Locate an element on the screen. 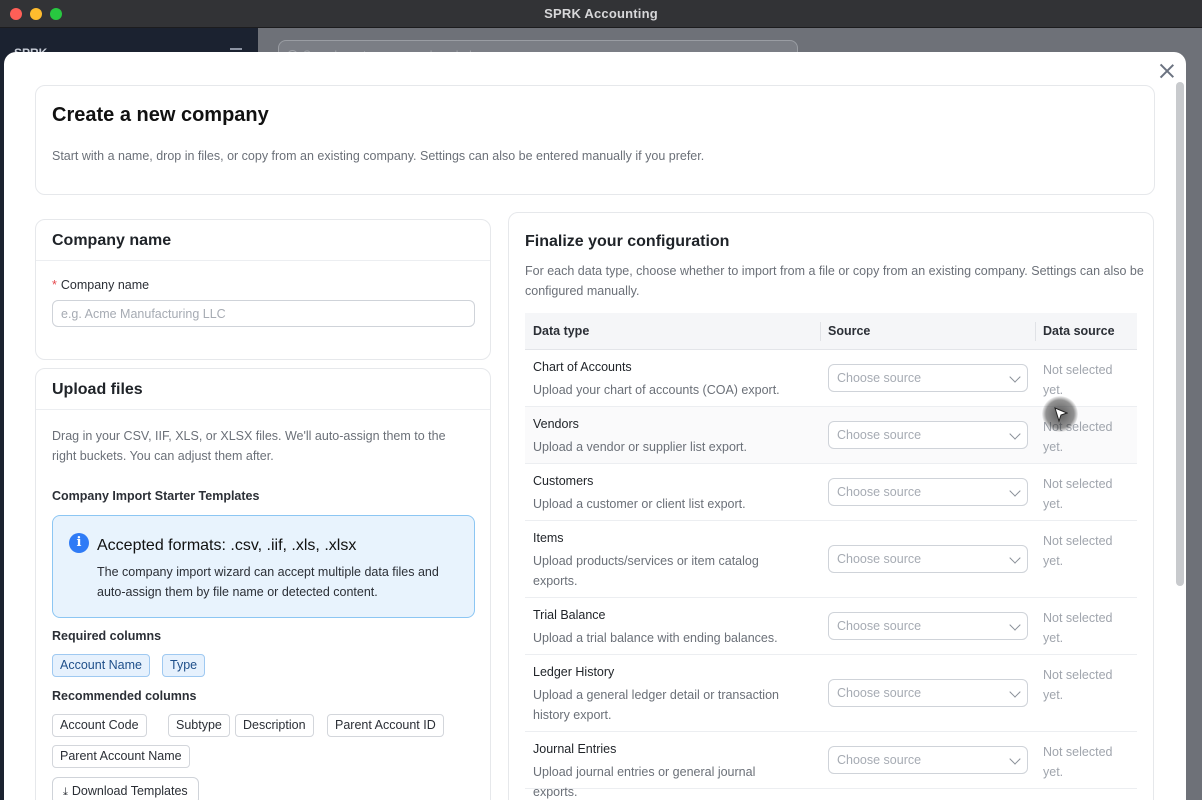  table-header: Data type Source Data source is located at coordinates (831, 331).